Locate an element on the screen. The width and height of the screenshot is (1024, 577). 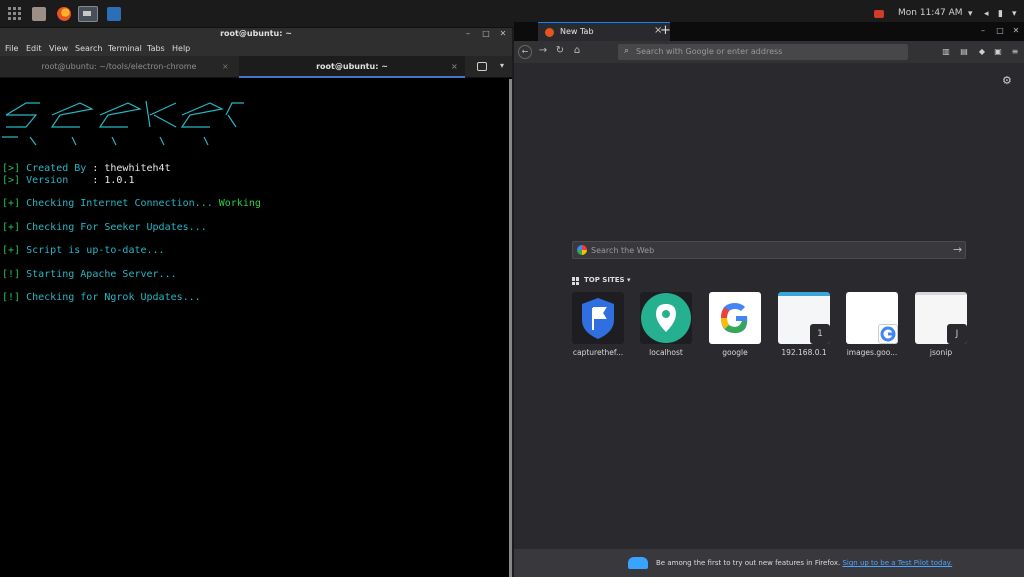
url-placeholder: Search with Google or enter address is located at coordinates (709, 51).